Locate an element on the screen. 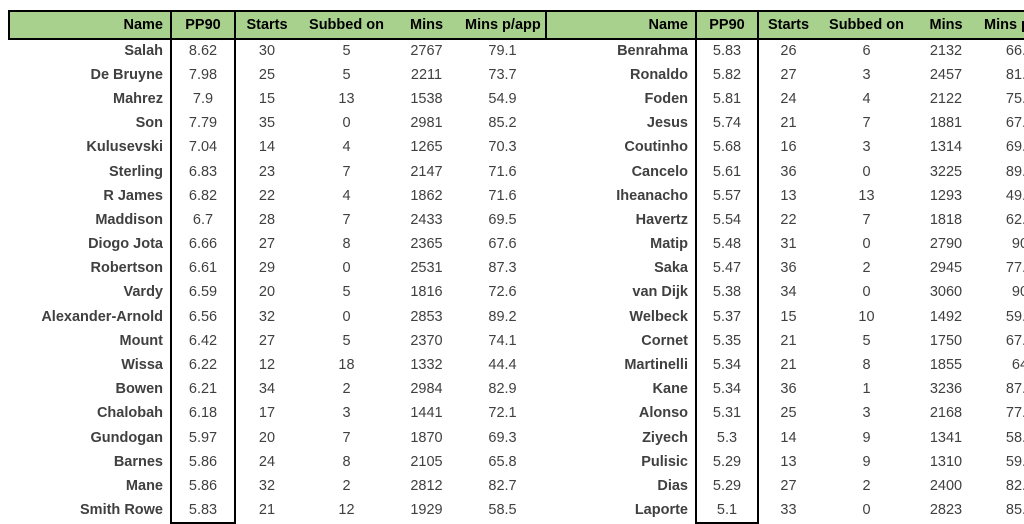  cell-subbed-on: 0 is located at coordinates (866, 510).